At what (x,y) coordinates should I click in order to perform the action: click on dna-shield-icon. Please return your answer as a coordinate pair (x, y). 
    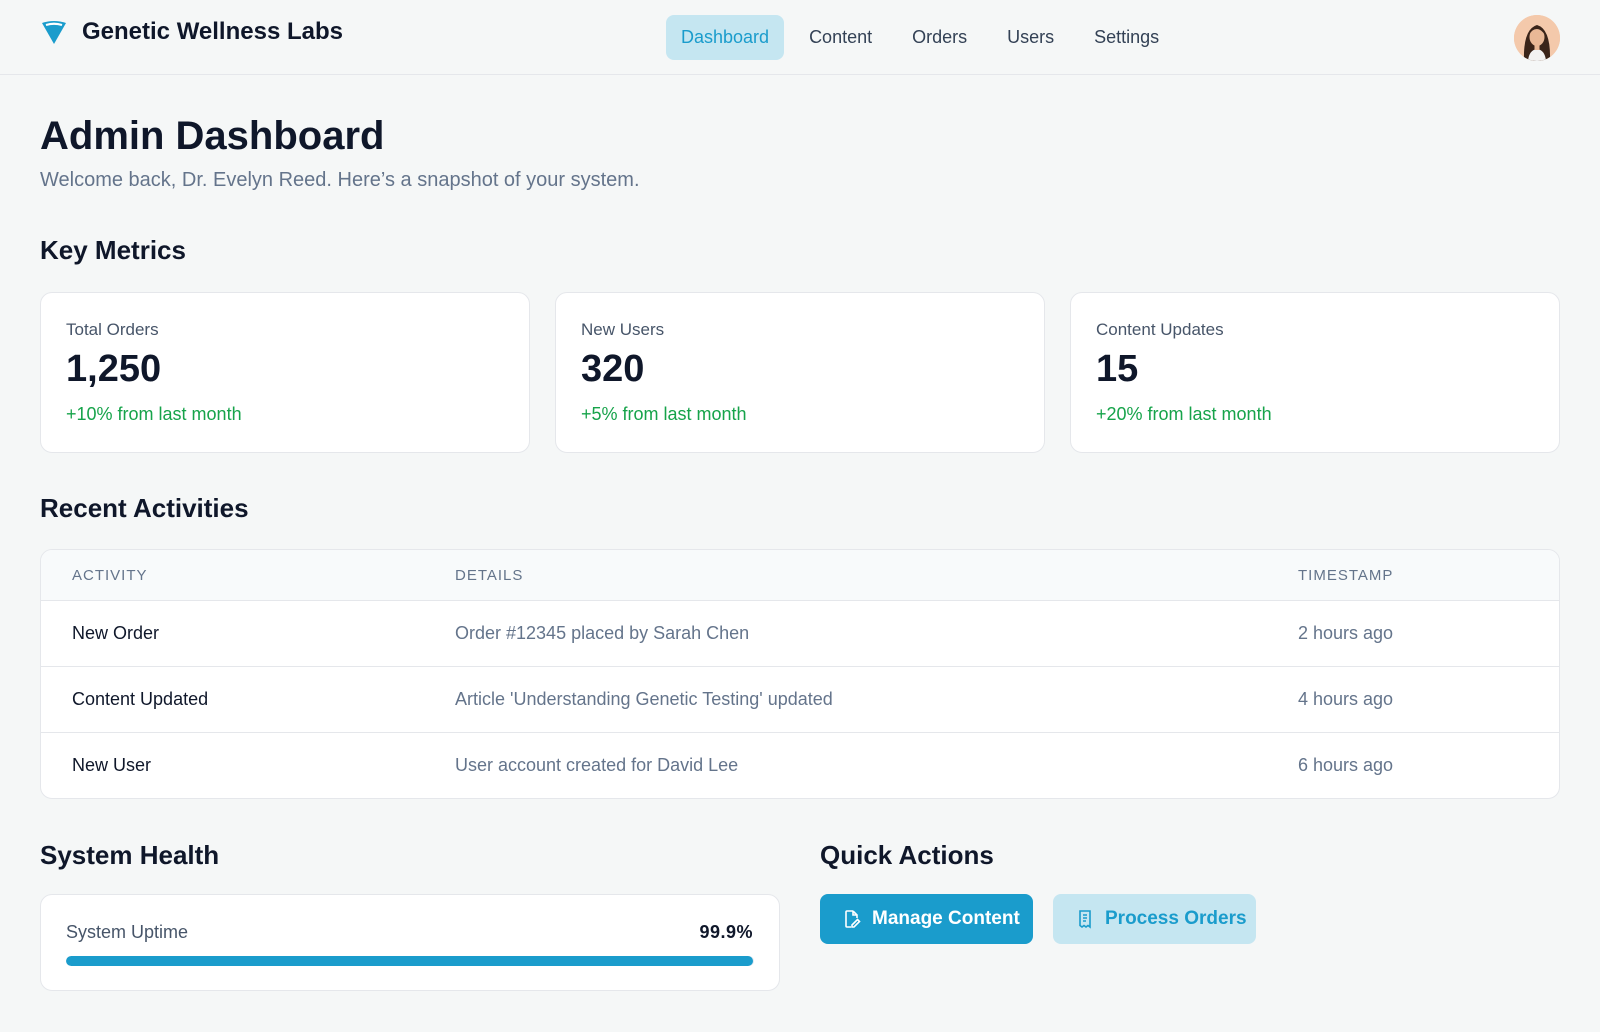
    Looking at the image, I should click on (54, 32).